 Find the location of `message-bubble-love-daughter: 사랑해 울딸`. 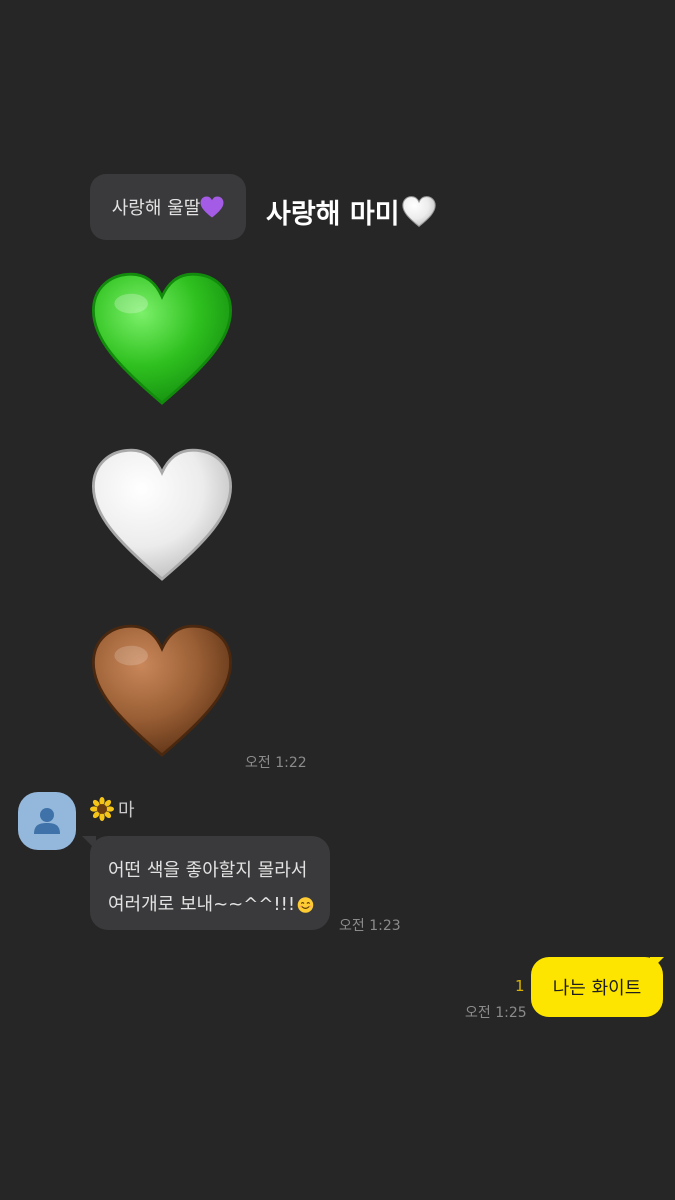

message-bubble-love-daughter: 사랑해 울딸 is located at coordinates (168, 207).